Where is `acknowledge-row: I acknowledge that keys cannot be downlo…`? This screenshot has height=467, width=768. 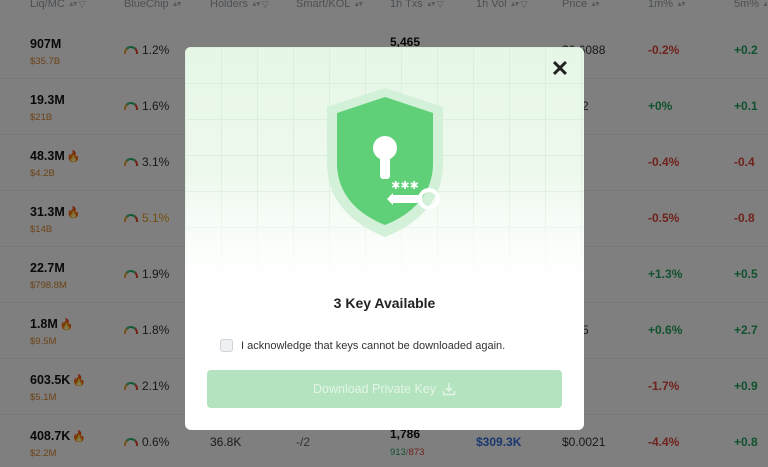 acknowledge-row: I acknowledge that keys cannot be downlo… is located at coordinates (362, 345).